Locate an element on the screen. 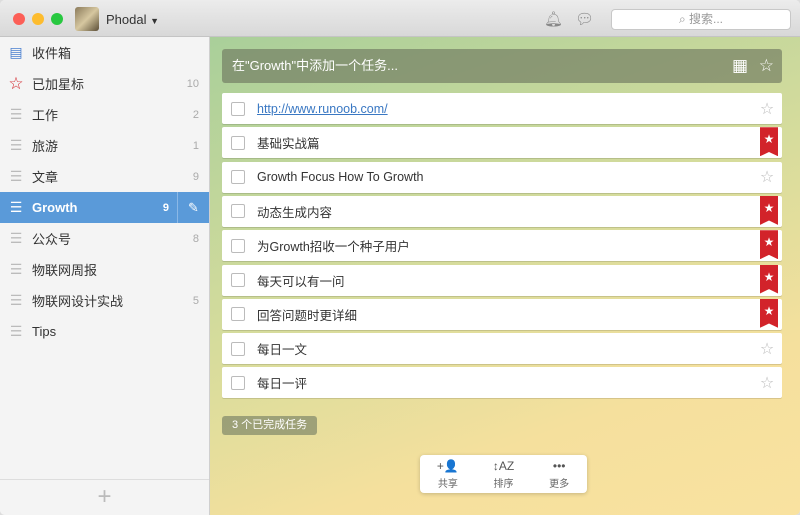 The width and height of the screenshot is (800, 515). avatar is located at coordinates (87, 19).